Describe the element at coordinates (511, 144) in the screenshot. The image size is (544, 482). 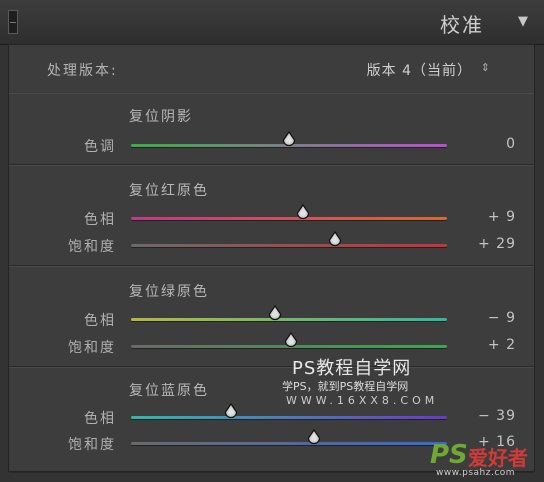
I see `slider-value: 0` at that location.